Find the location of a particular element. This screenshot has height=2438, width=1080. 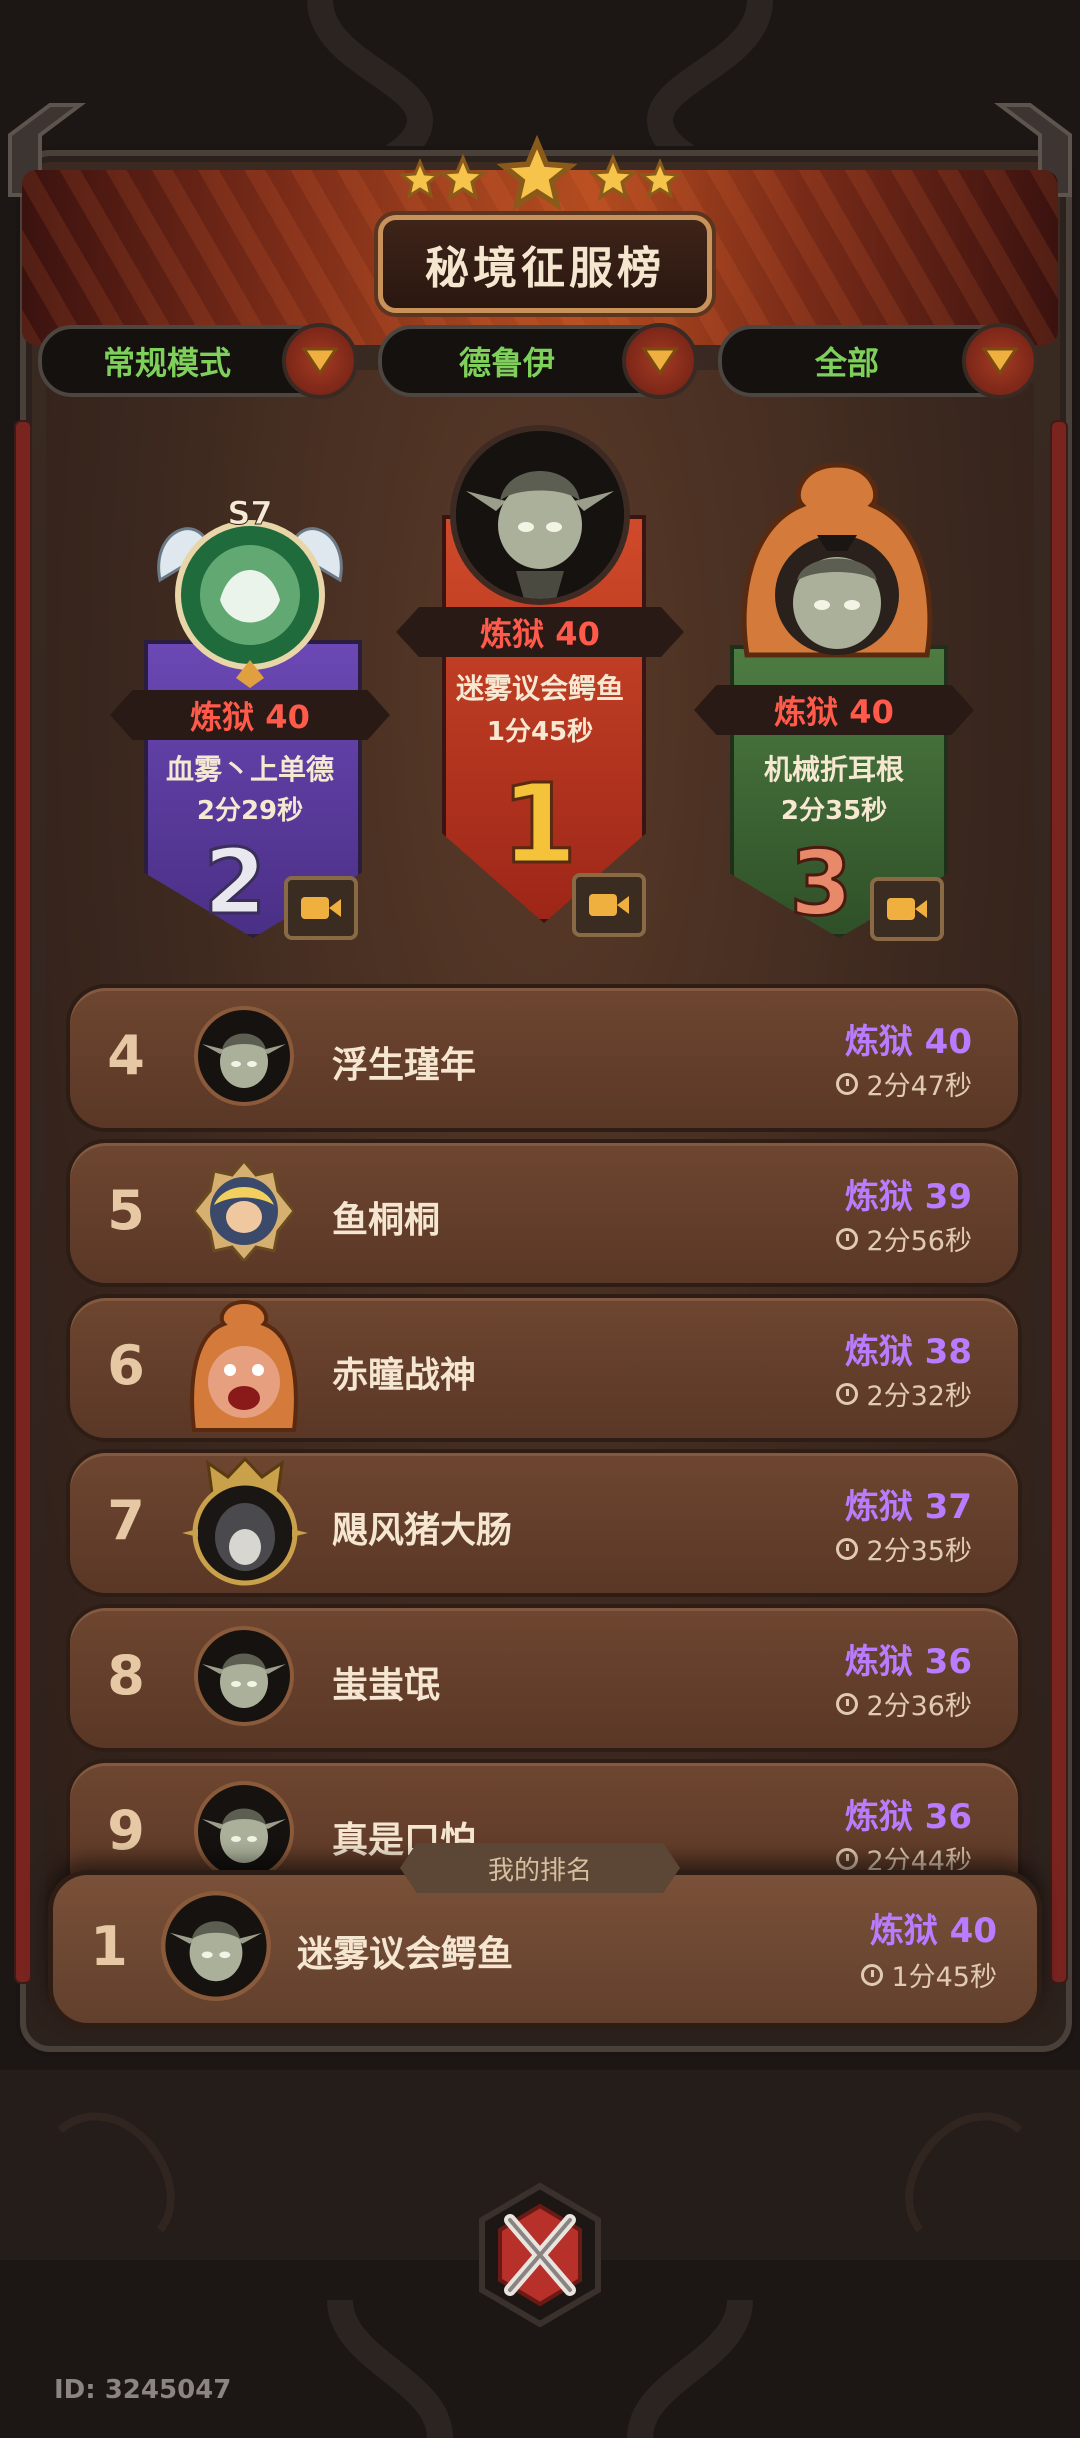

close-button is located at coordinates (540, 2255).